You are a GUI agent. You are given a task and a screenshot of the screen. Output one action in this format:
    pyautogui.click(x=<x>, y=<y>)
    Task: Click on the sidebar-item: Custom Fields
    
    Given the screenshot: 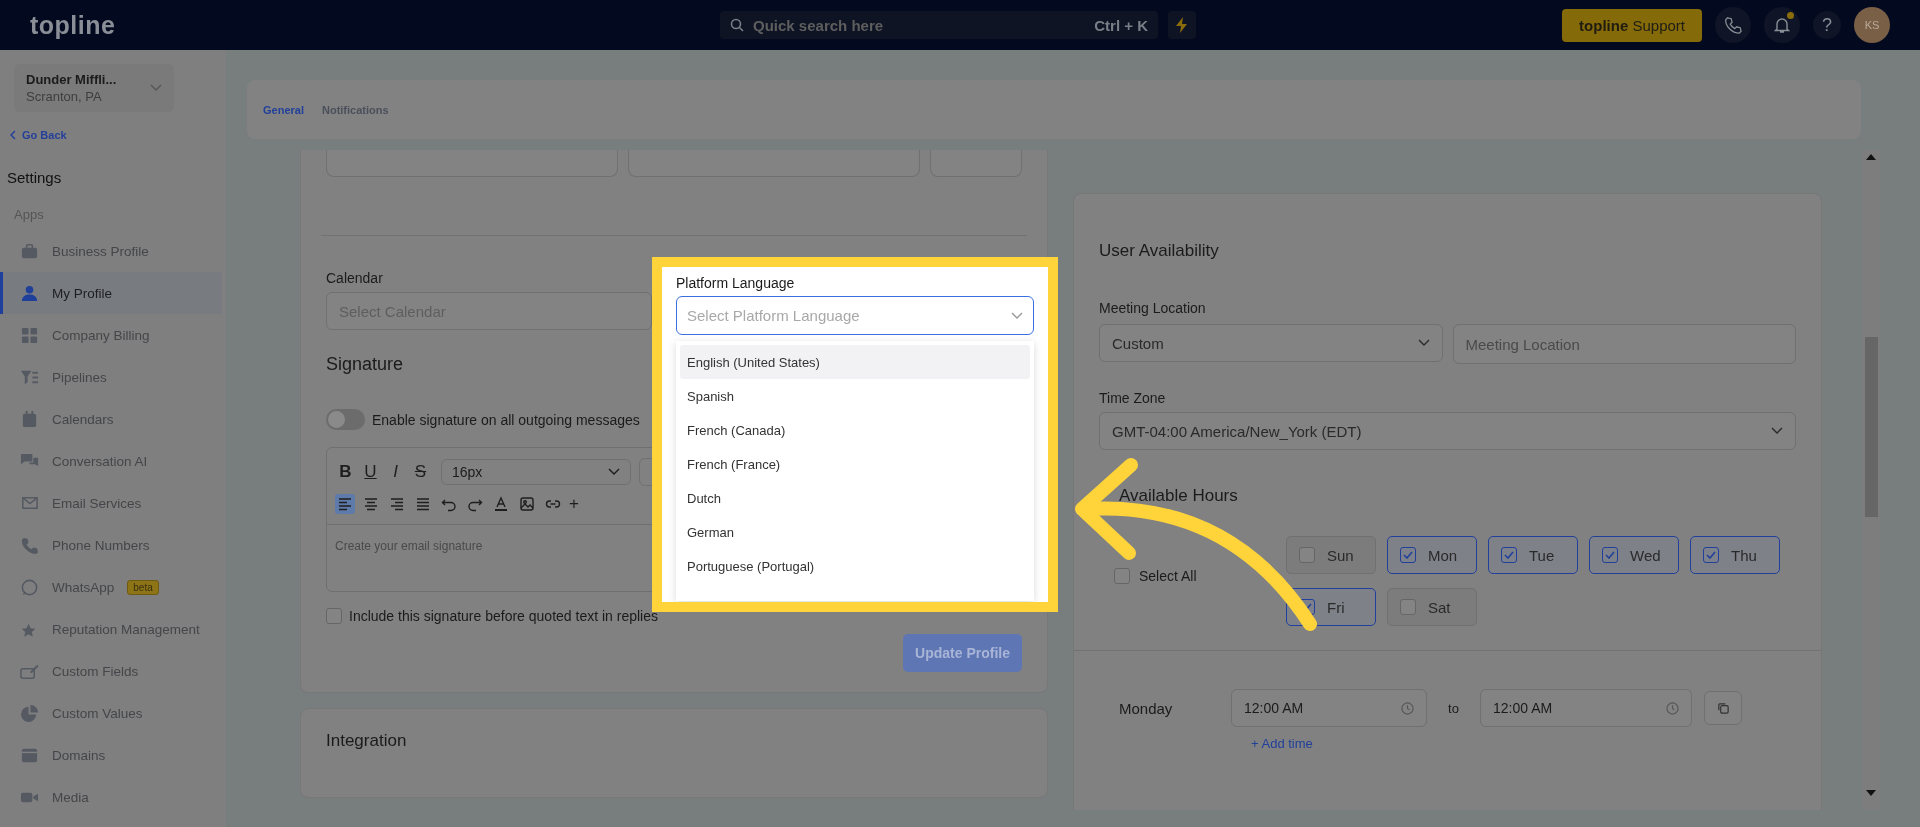 What is the action you would take?
    pyautogui.click(x=111, y=671)
    